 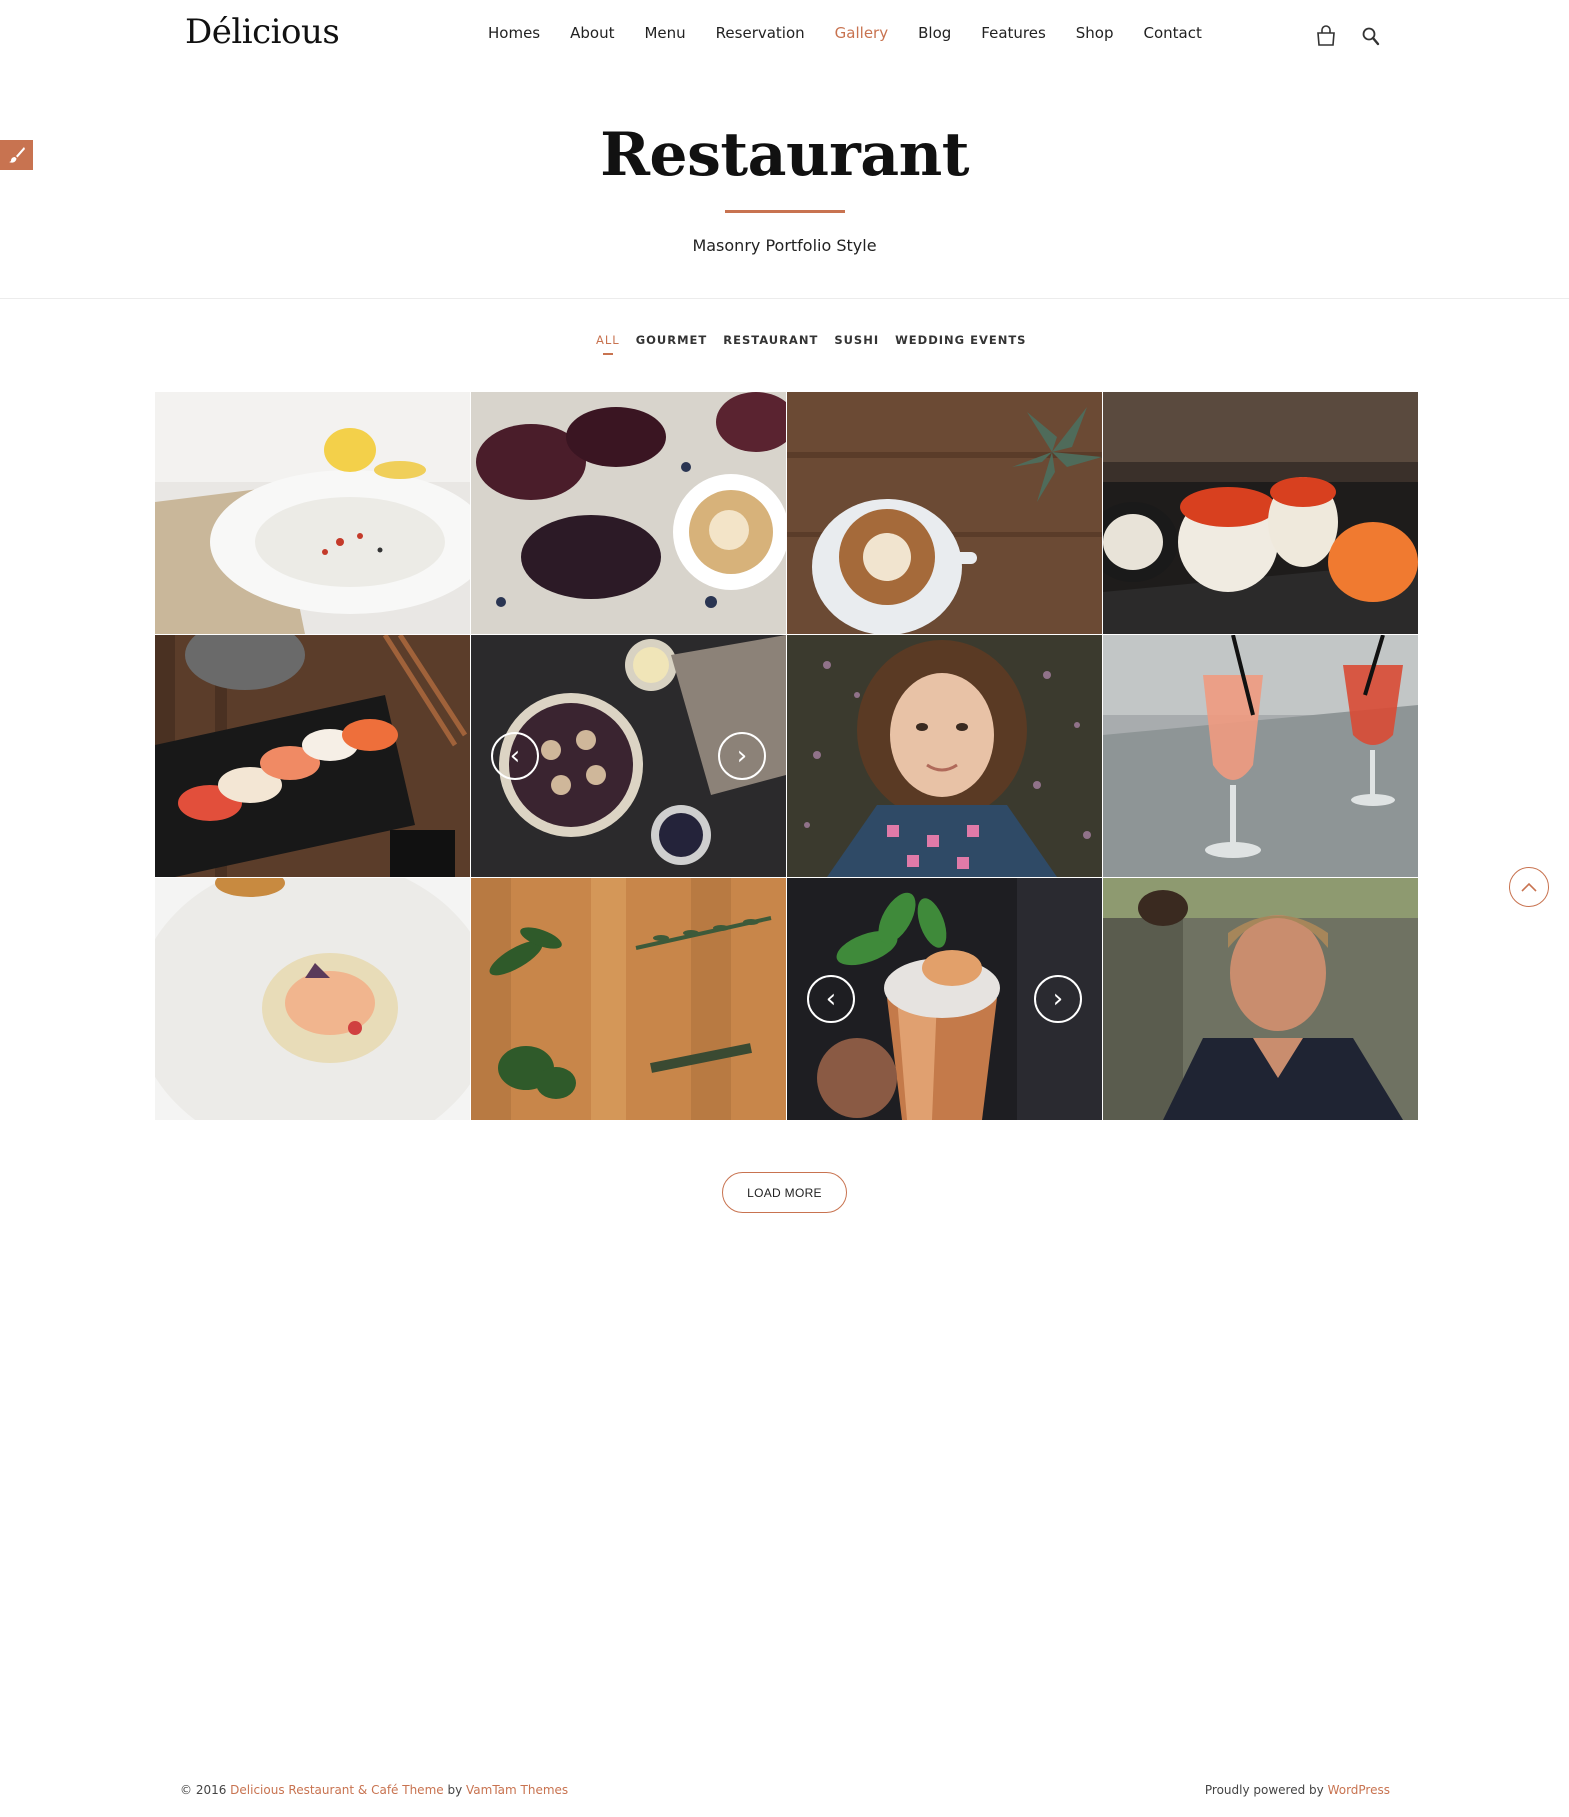 I want to click on gallery-item-latte-art, so click(x=944, y=513).